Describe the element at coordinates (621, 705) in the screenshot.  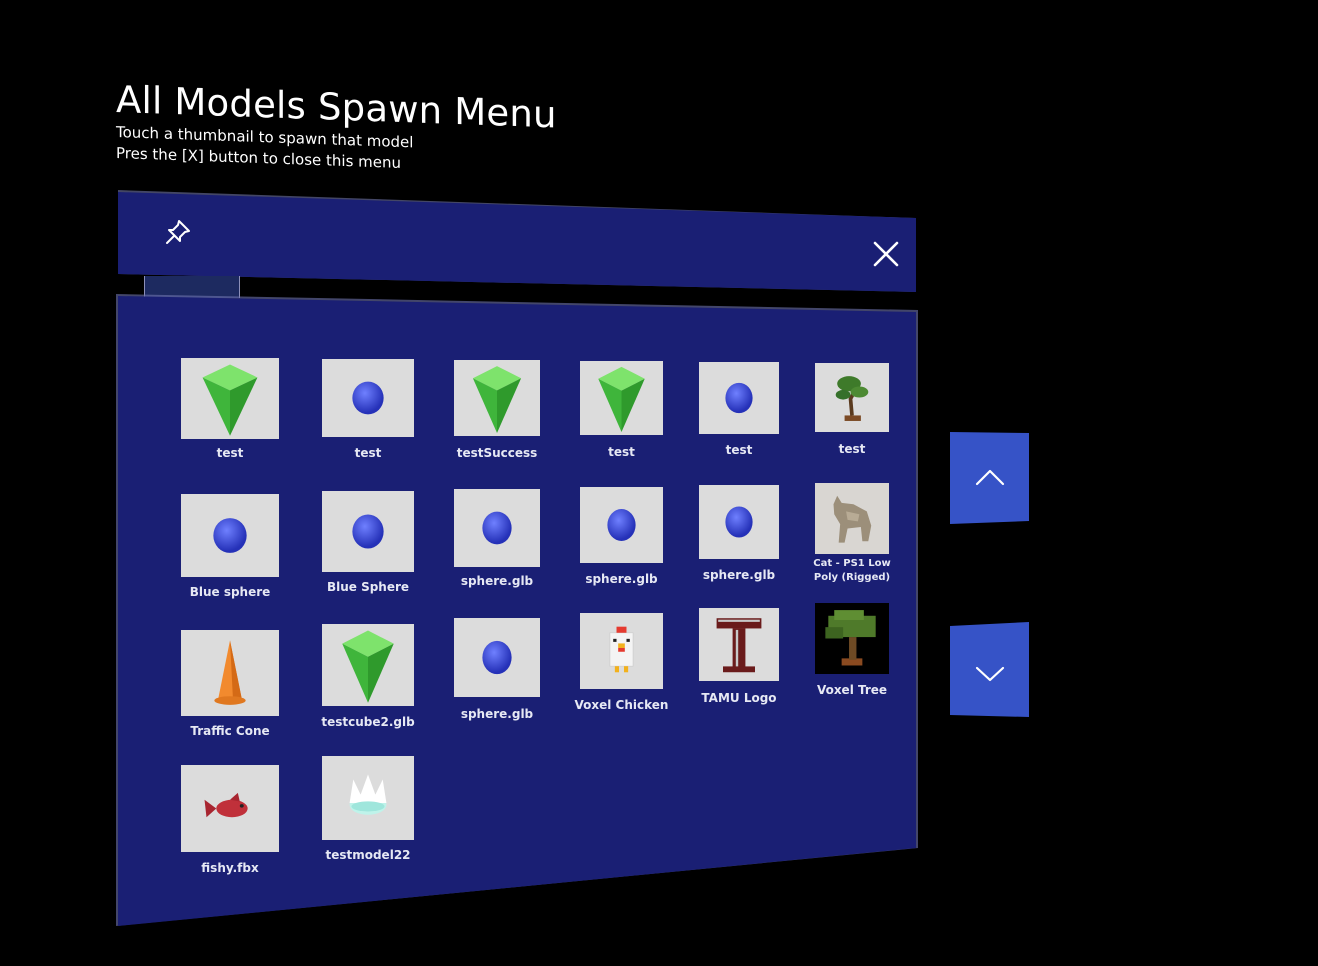
I see `model-label: Voxel Chicken` at that location.